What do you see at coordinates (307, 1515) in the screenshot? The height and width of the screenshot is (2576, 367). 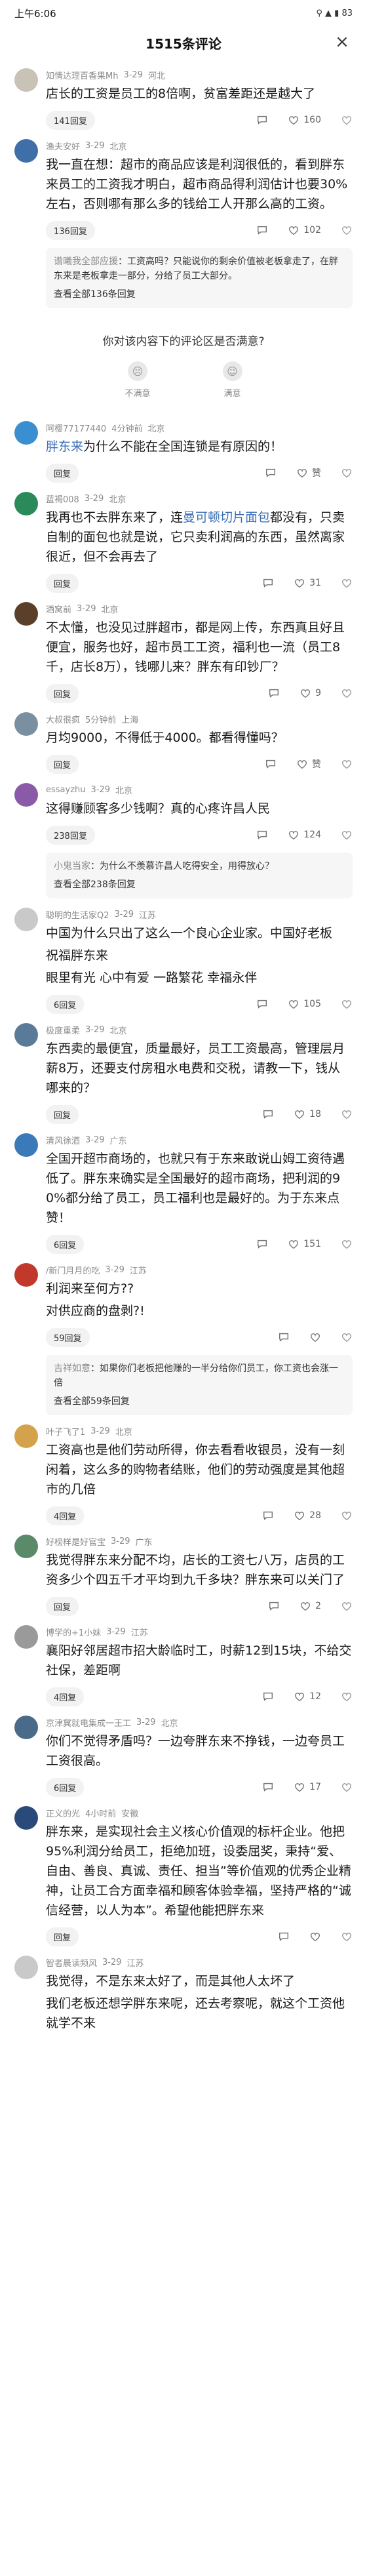 I see `like-button: 28` at bounding box center [307, 1515].